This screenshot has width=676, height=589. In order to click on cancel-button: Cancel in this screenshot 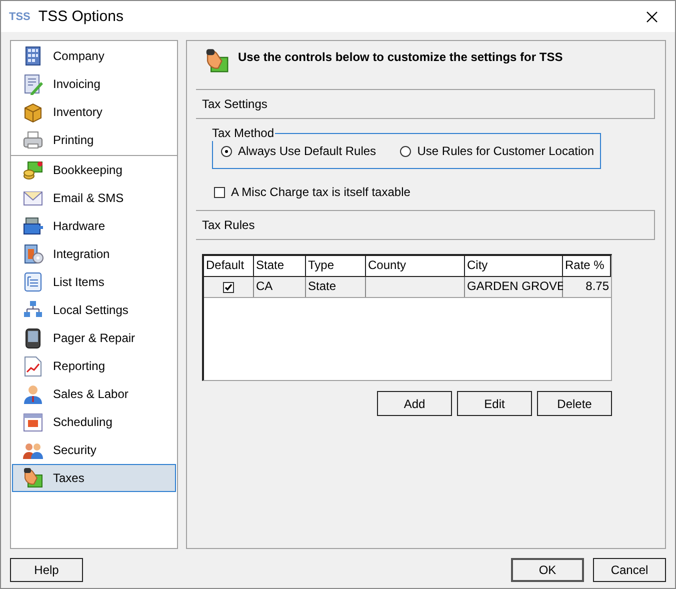, I will do `click(629, 570)`.